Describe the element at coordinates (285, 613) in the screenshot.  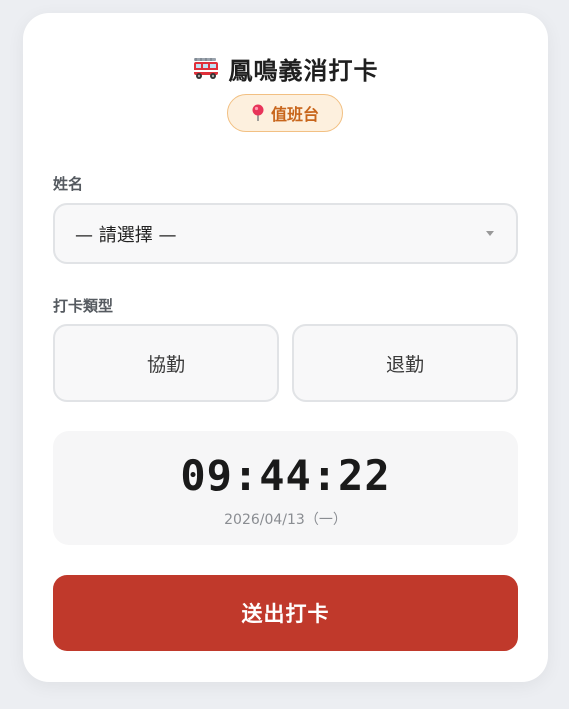
I see `submit-punch-button: 送出打卡` at that location.